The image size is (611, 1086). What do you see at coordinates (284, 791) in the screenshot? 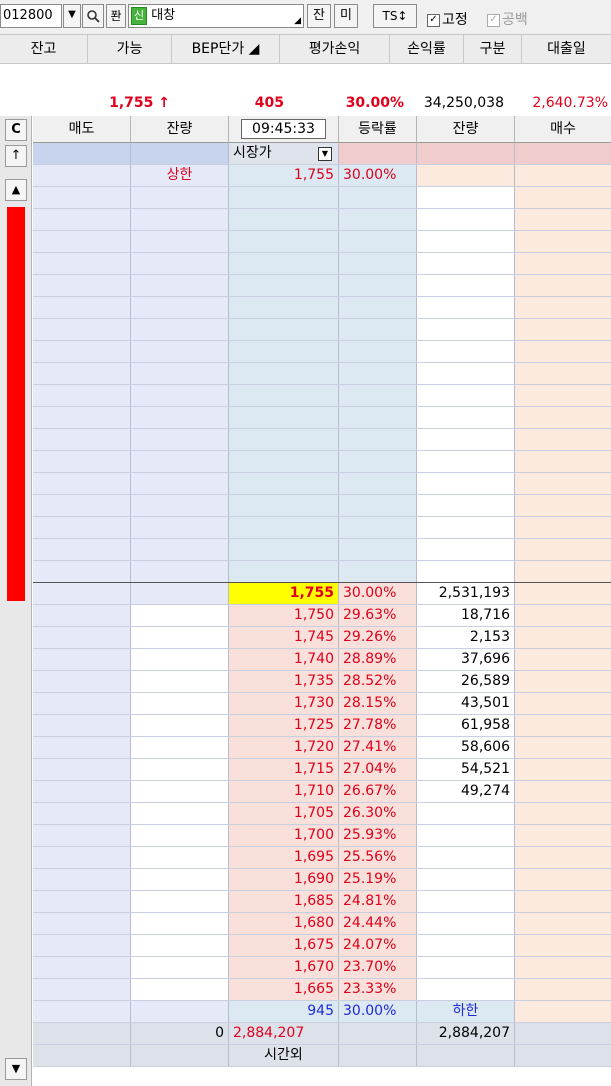
I see `price-cell: 1,710` at bounding box center [284, 791].